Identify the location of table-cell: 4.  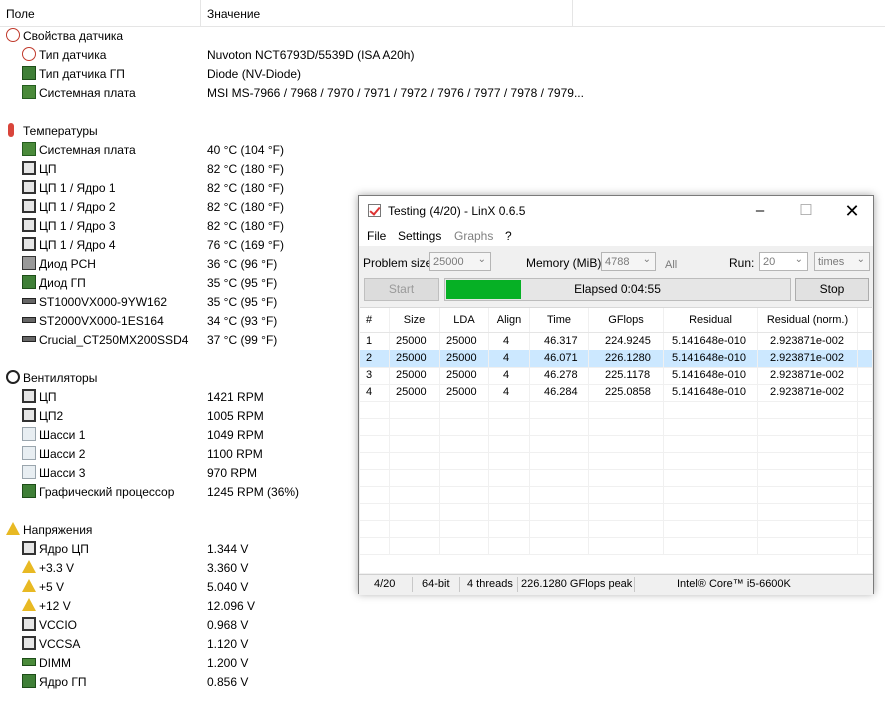
(375, 392).